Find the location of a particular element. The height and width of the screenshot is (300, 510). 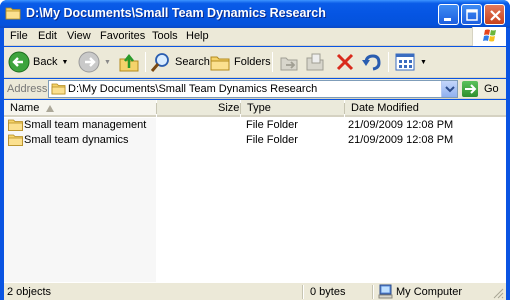

go-arrow-icon is located at coordinates (471, 89).